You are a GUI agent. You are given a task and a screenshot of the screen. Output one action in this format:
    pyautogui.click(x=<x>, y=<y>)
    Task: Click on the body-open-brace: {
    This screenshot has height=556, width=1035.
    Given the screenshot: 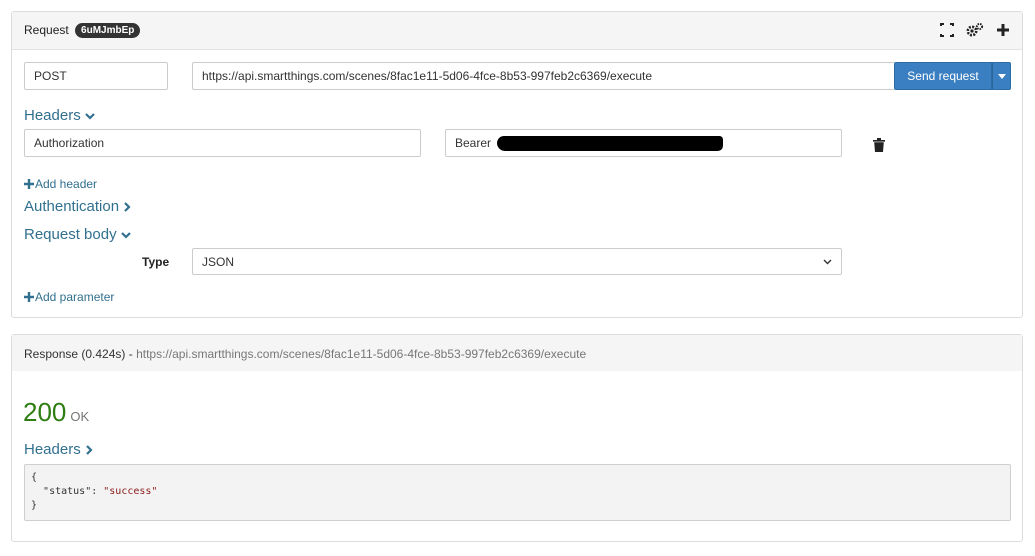 What is the action you would take?
    pyautogui.click(x=34, y=477)
    